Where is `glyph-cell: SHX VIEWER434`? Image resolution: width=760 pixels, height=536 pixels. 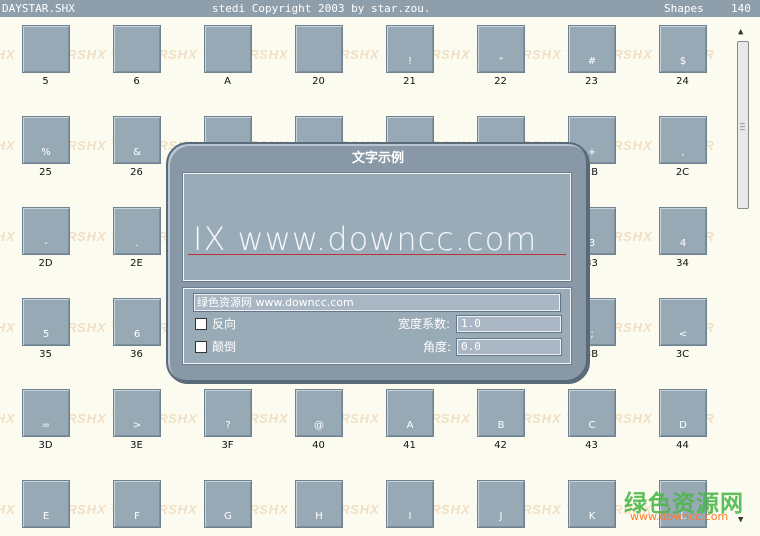 glyph-cell: SHX VIEWER434 is located at coordinates (675, 244).